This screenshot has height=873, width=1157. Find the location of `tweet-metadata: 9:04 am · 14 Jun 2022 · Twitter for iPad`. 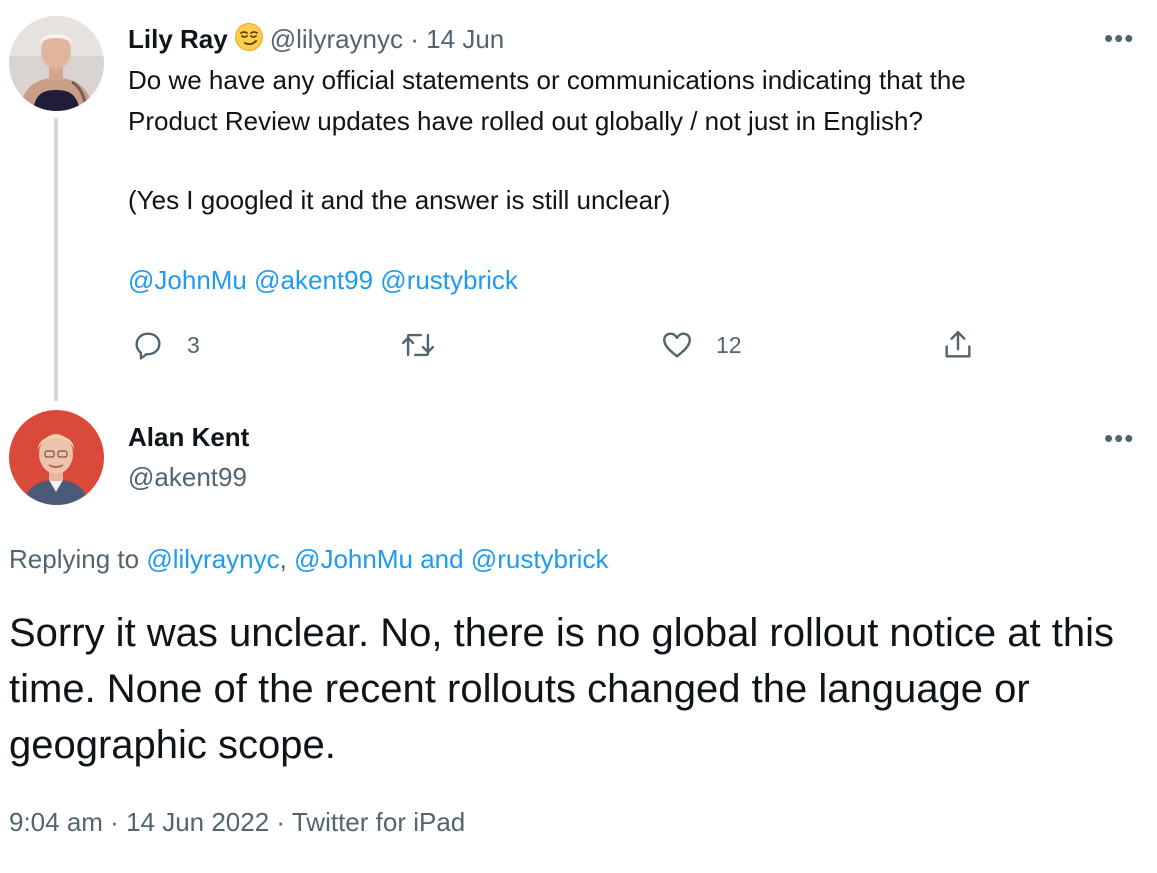

tweet-metadata: 9:04 am · 14 Jun 2022 · Twitter for iPad is located at coordinates (237, 822).